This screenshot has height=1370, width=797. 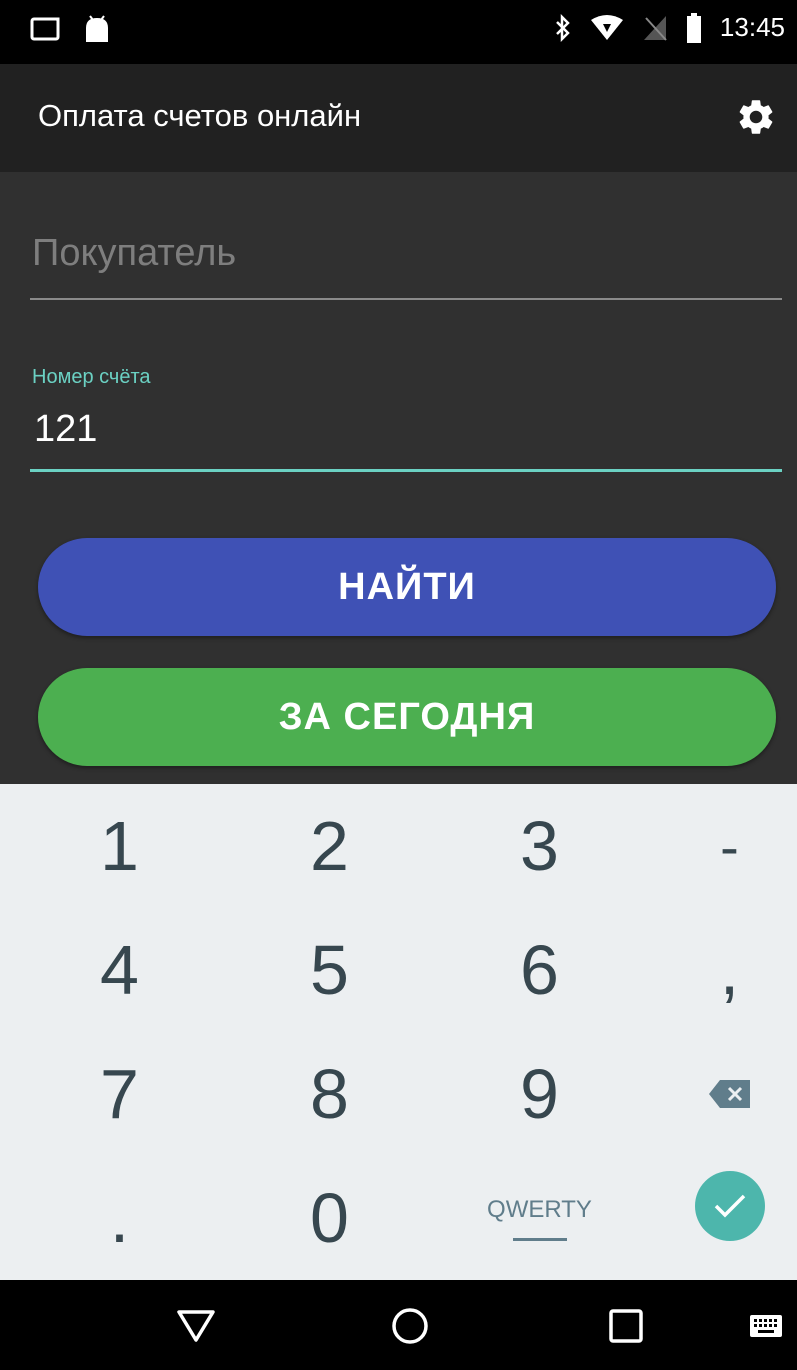 What do you see at coordinates (398, 118) in the screenshot?
I see `app-bar: Оплата счетов онлайн` at bounding box center [398, 118].